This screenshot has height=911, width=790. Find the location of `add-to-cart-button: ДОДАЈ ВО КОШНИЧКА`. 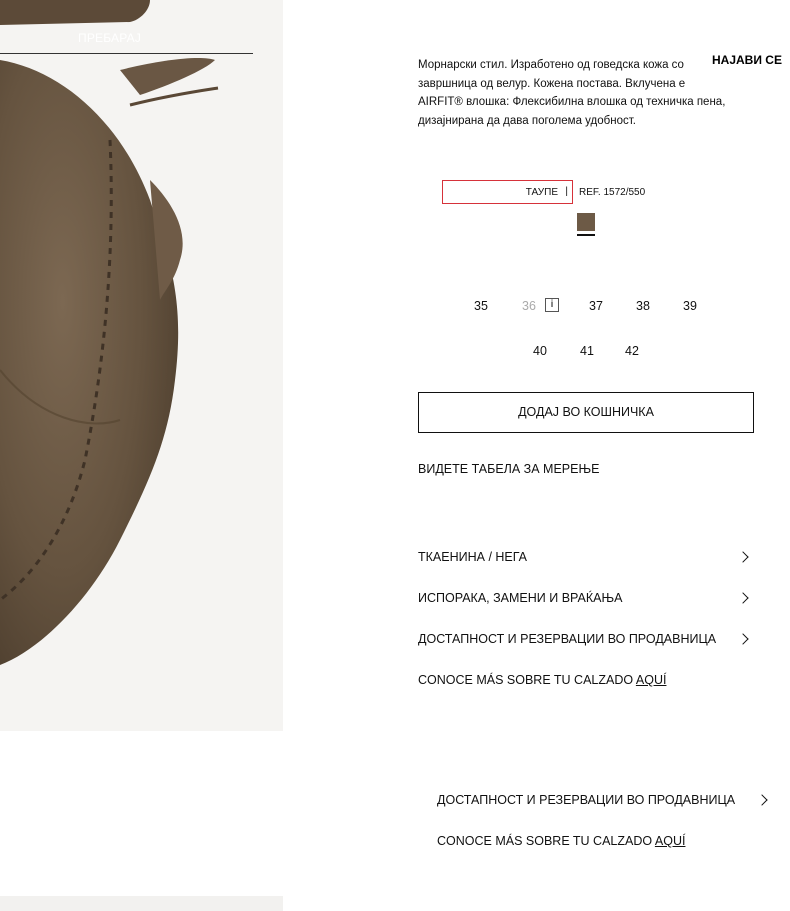

add-to-cart-button: ДОДАЈ ВО КОШНИЧКА is located at coordinates (586, 412).